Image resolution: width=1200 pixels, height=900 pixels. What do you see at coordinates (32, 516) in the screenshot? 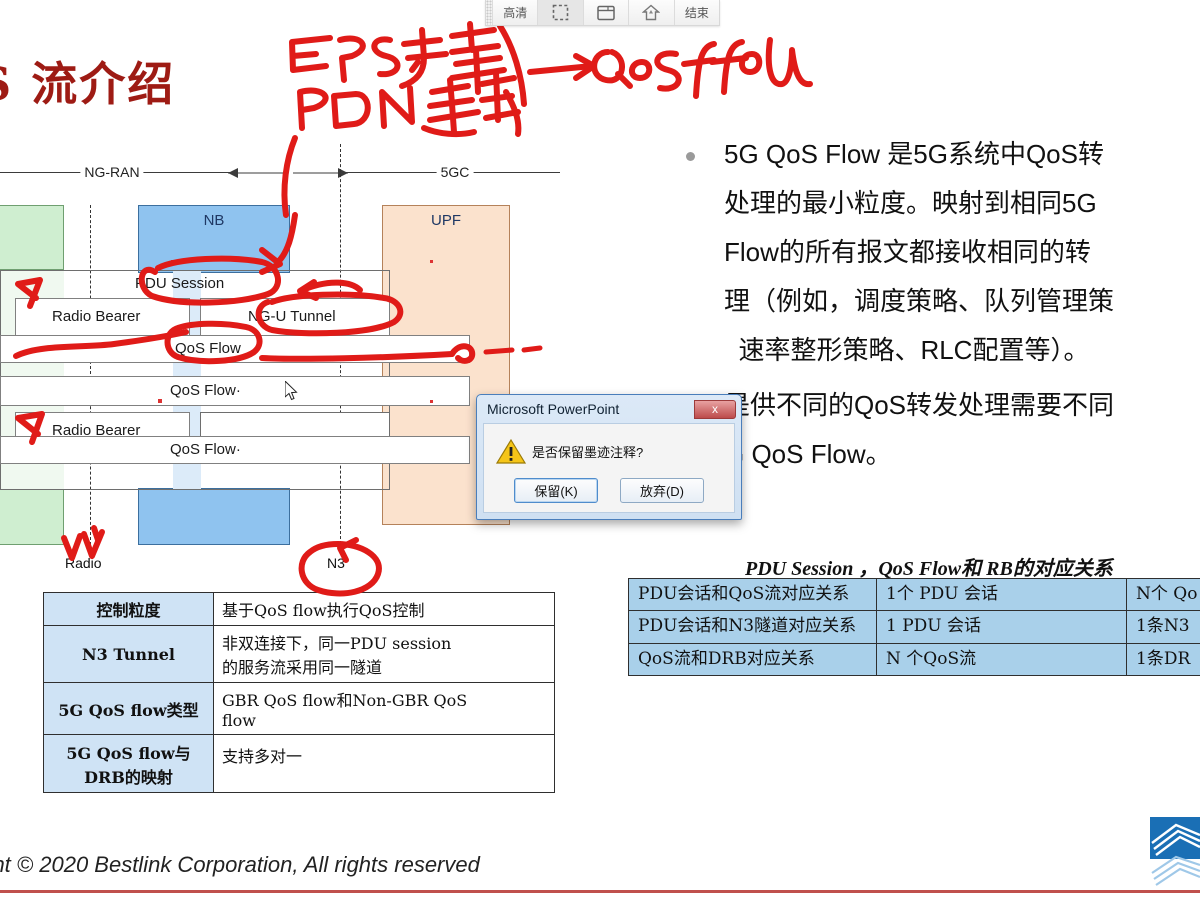
I see `node-ue-bottom` at bounding box center [32, 516].